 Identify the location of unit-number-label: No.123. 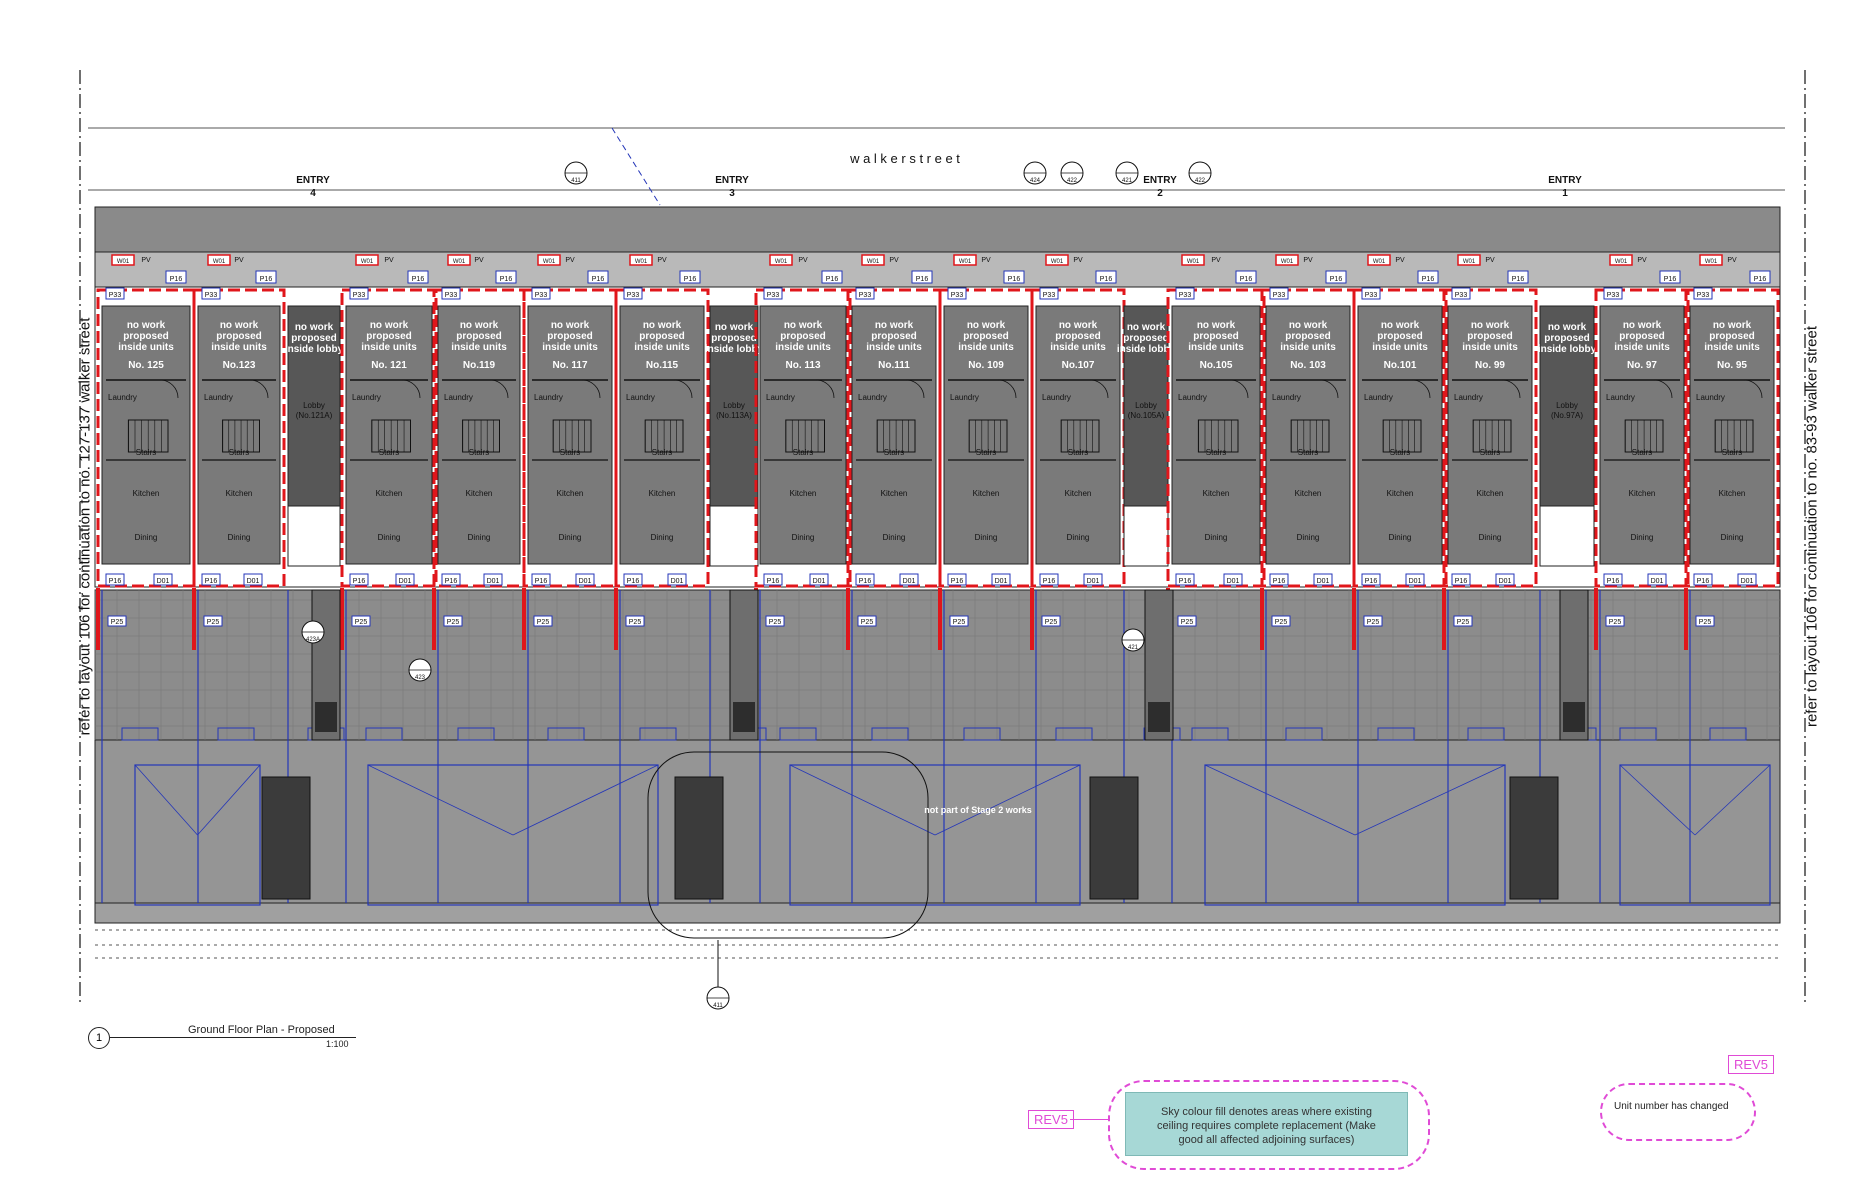
(239, 365).